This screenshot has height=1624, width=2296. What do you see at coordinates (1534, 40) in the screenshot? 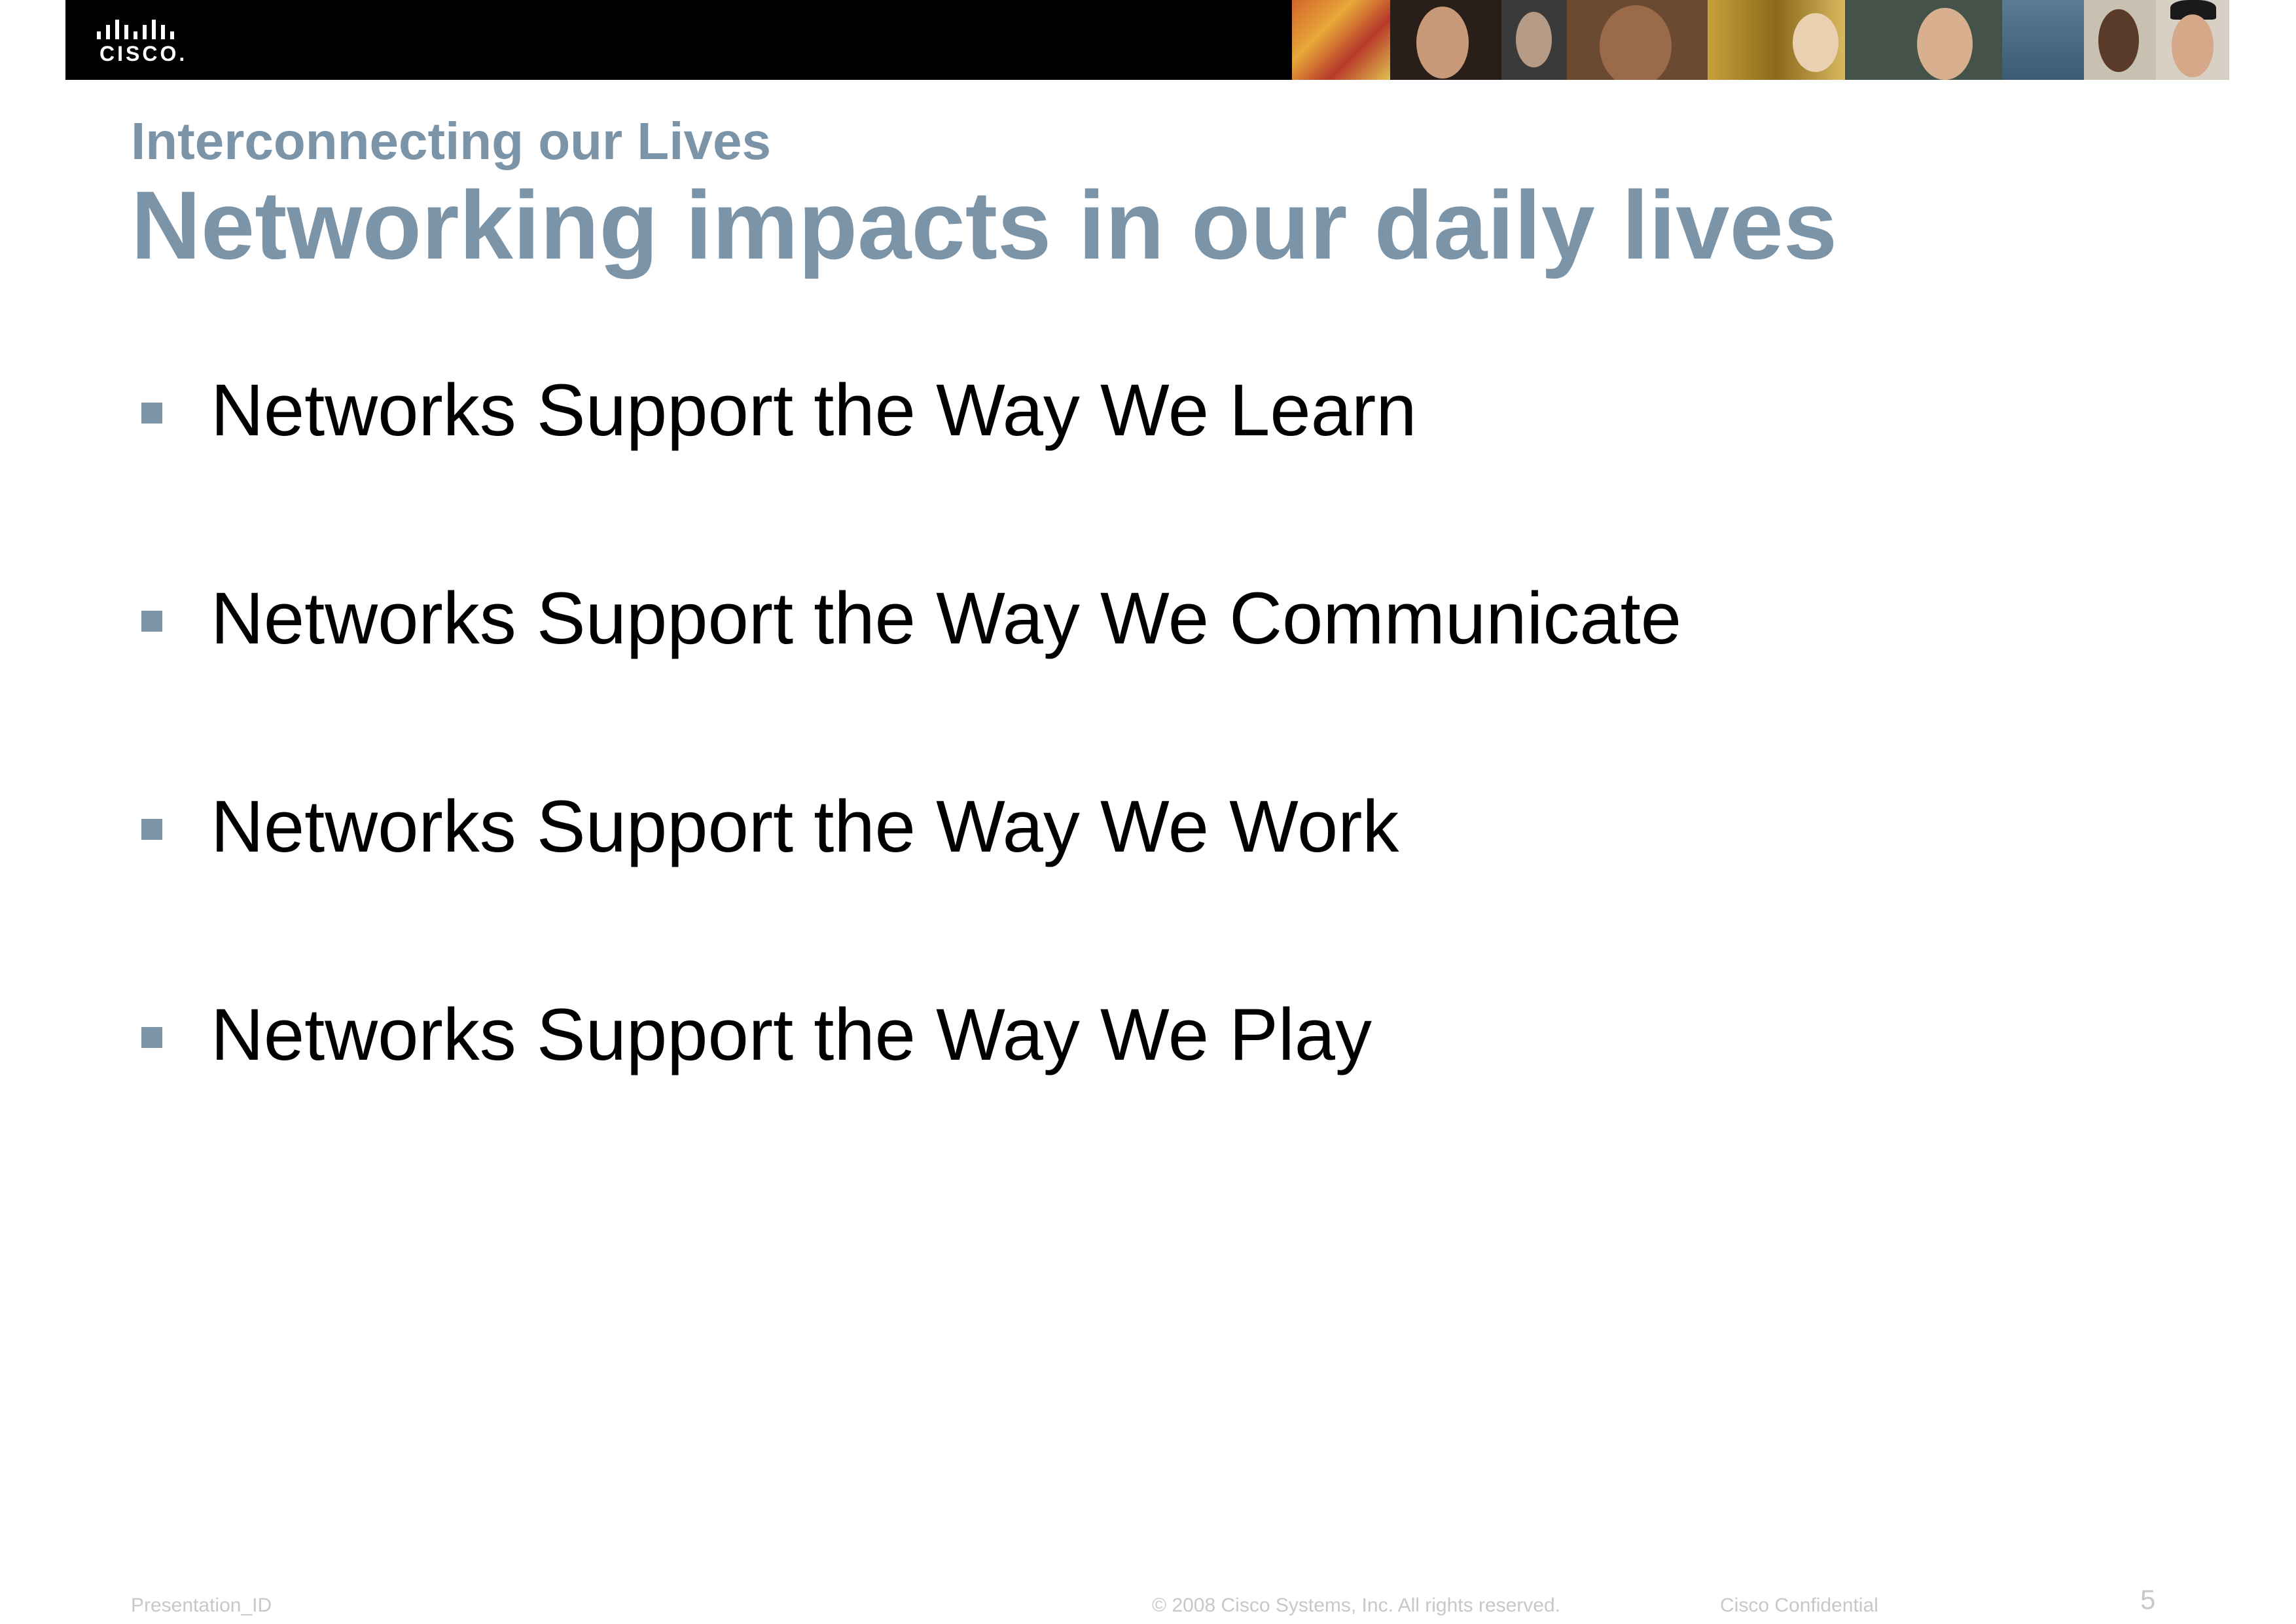
I see `photo-man-thinking` at bounding box center [1534, 40].